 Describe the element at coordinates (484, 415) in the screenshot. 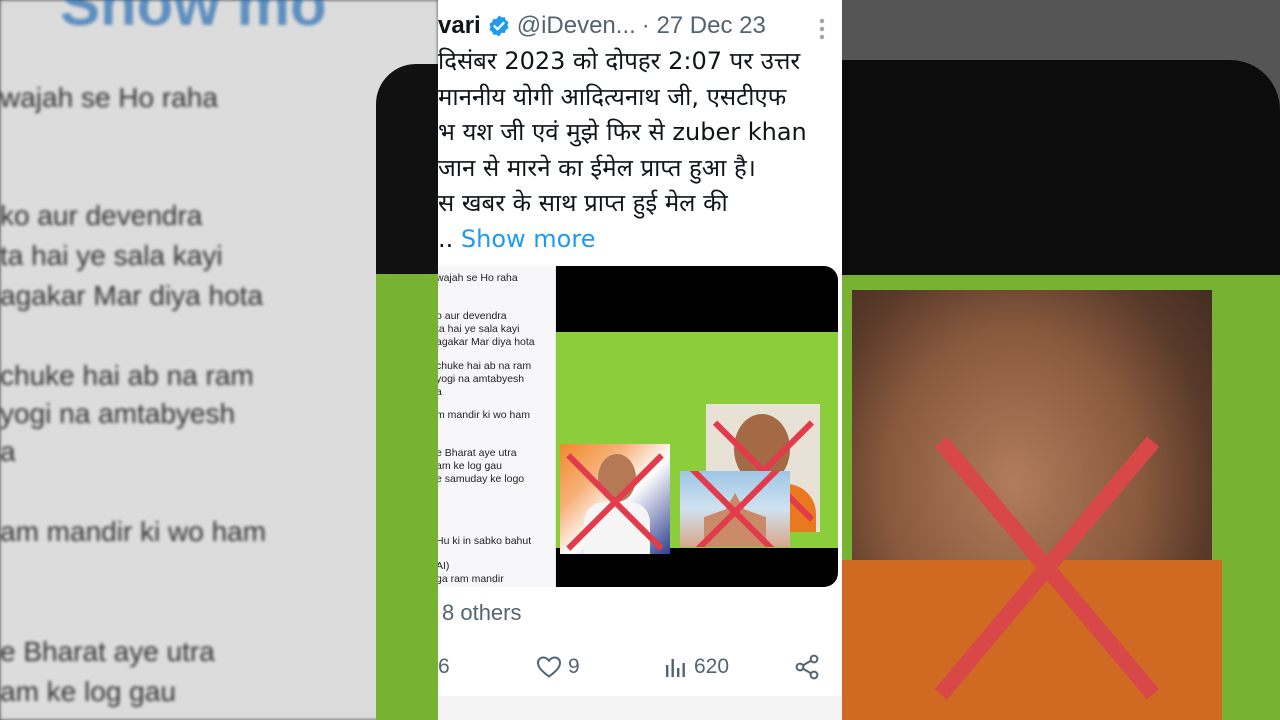

I see `media-text-line: m mandir ki wo ham` at that location.